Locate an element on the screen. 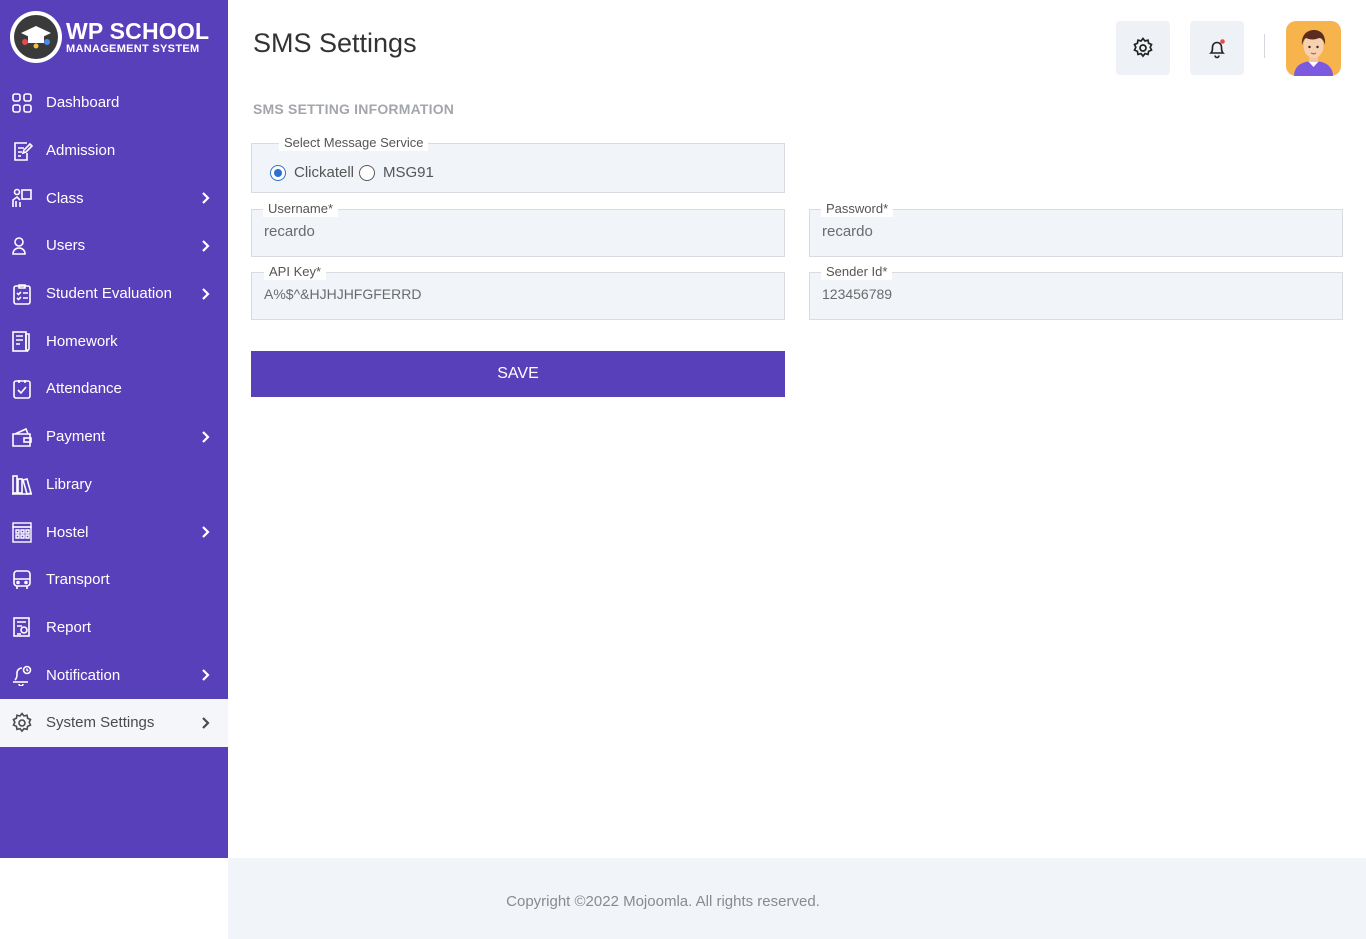  sidebar-item-label: Library is located at coordinates (69, 484).